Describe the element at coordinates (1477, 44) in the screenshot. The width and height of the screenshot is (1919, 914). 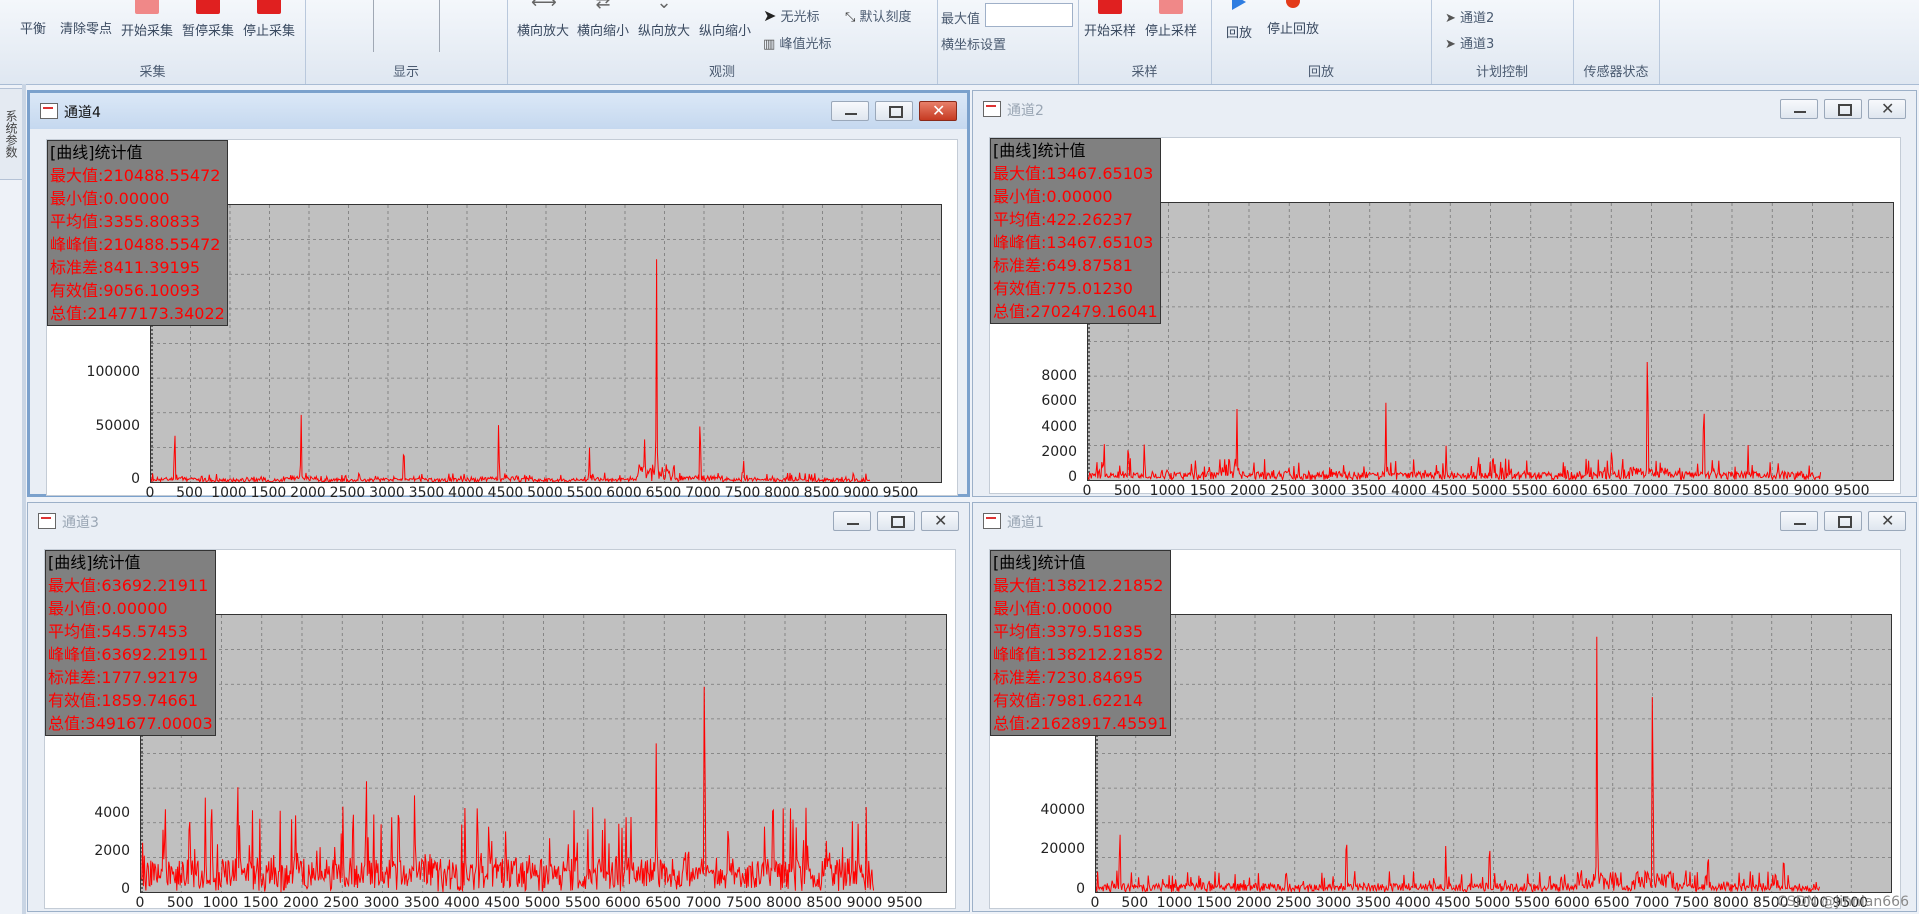
I see `channel3-plan-label: 通道3` at that location.